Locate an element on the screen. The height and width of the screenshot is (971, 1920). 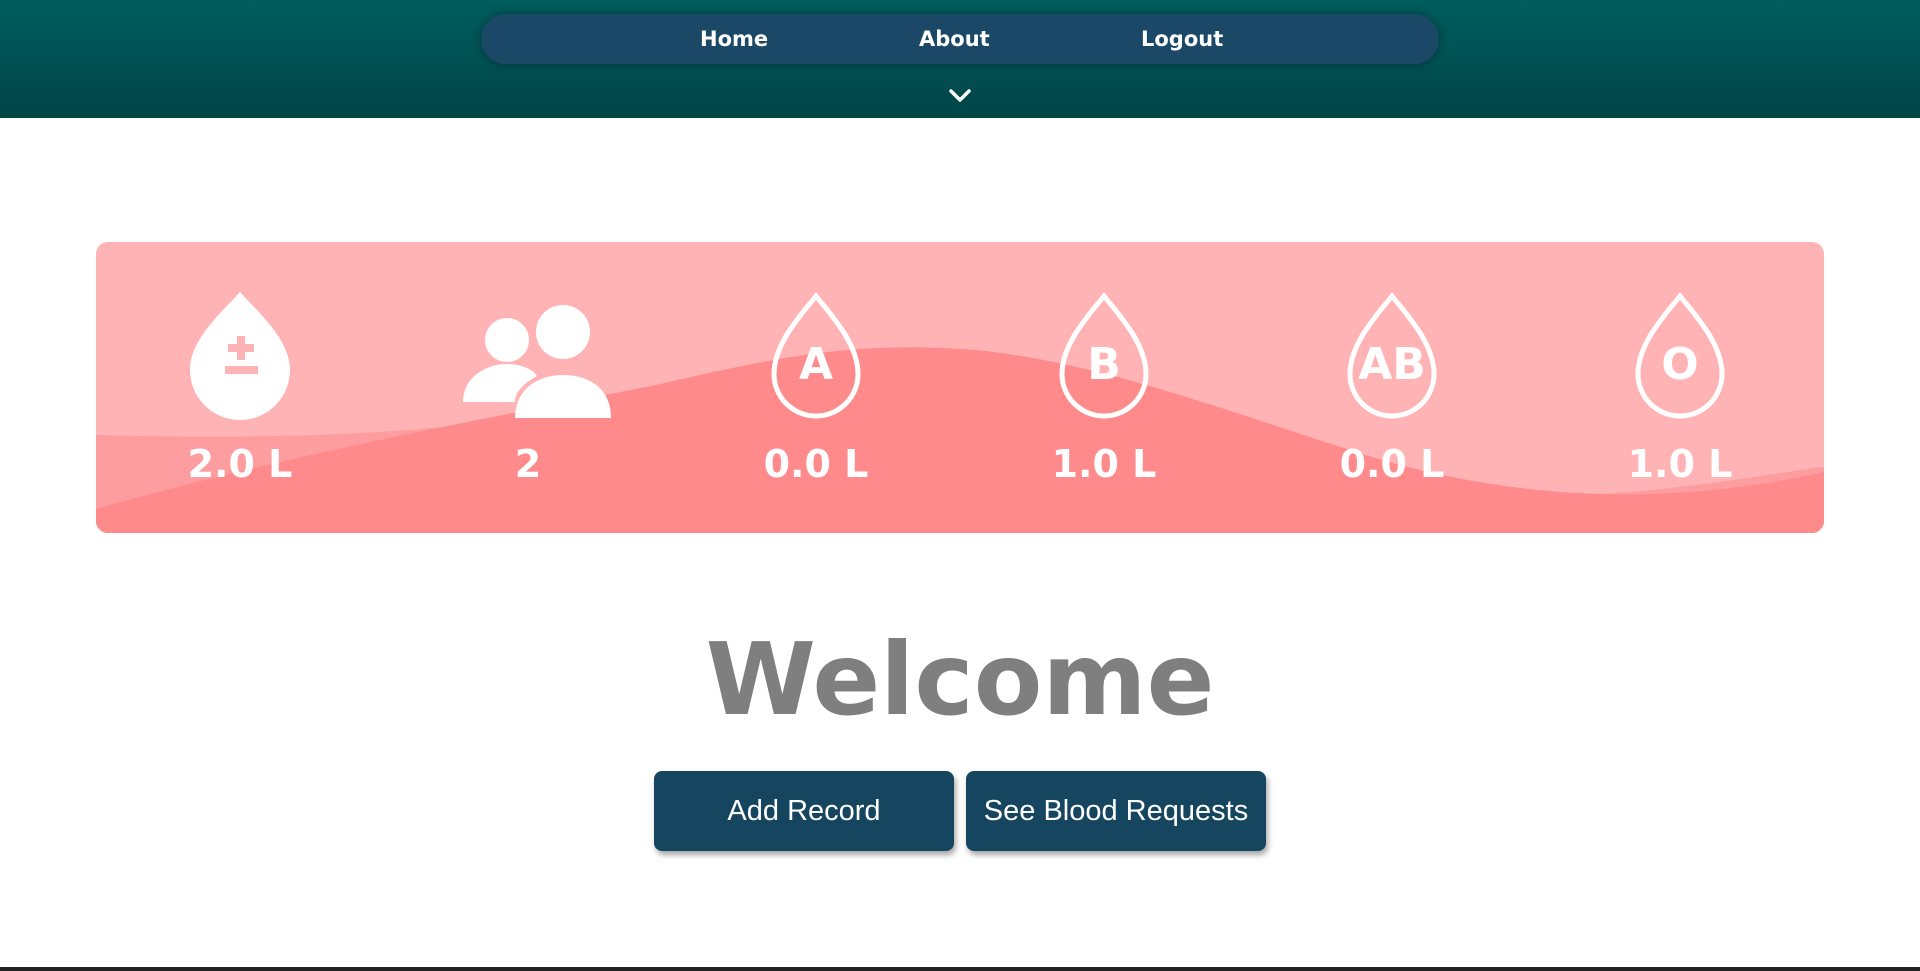
nav-menu: Home About Logout is located at coordinates (960, 39).